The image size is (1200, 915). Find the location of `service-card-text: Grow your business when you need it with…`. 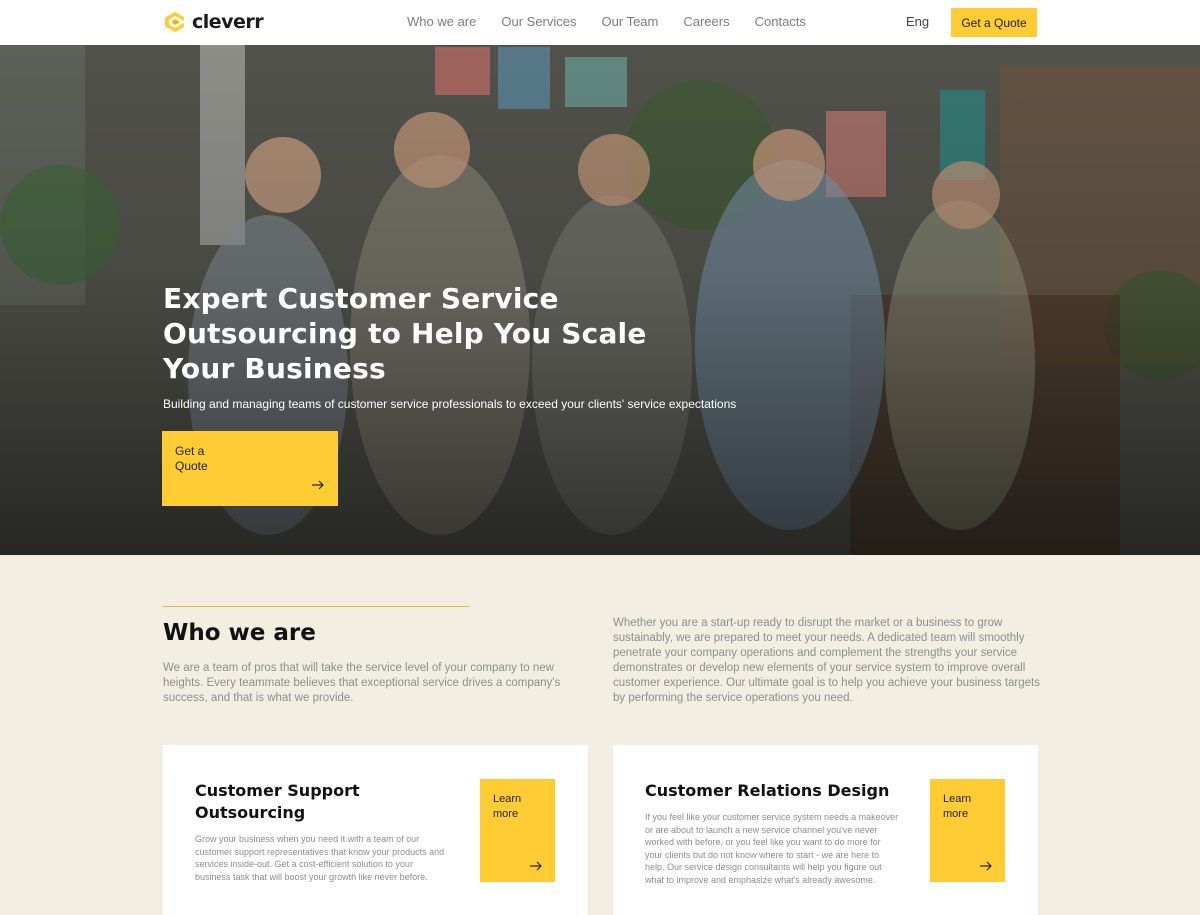

service-card-text: Grow your business when you need it with… is located at coordinates (320, 858).